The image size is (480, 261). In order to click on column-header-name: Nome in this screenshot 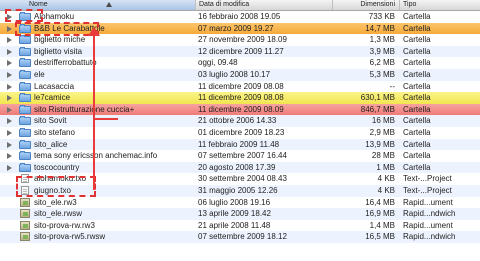, I will do `click(97, 5)`.